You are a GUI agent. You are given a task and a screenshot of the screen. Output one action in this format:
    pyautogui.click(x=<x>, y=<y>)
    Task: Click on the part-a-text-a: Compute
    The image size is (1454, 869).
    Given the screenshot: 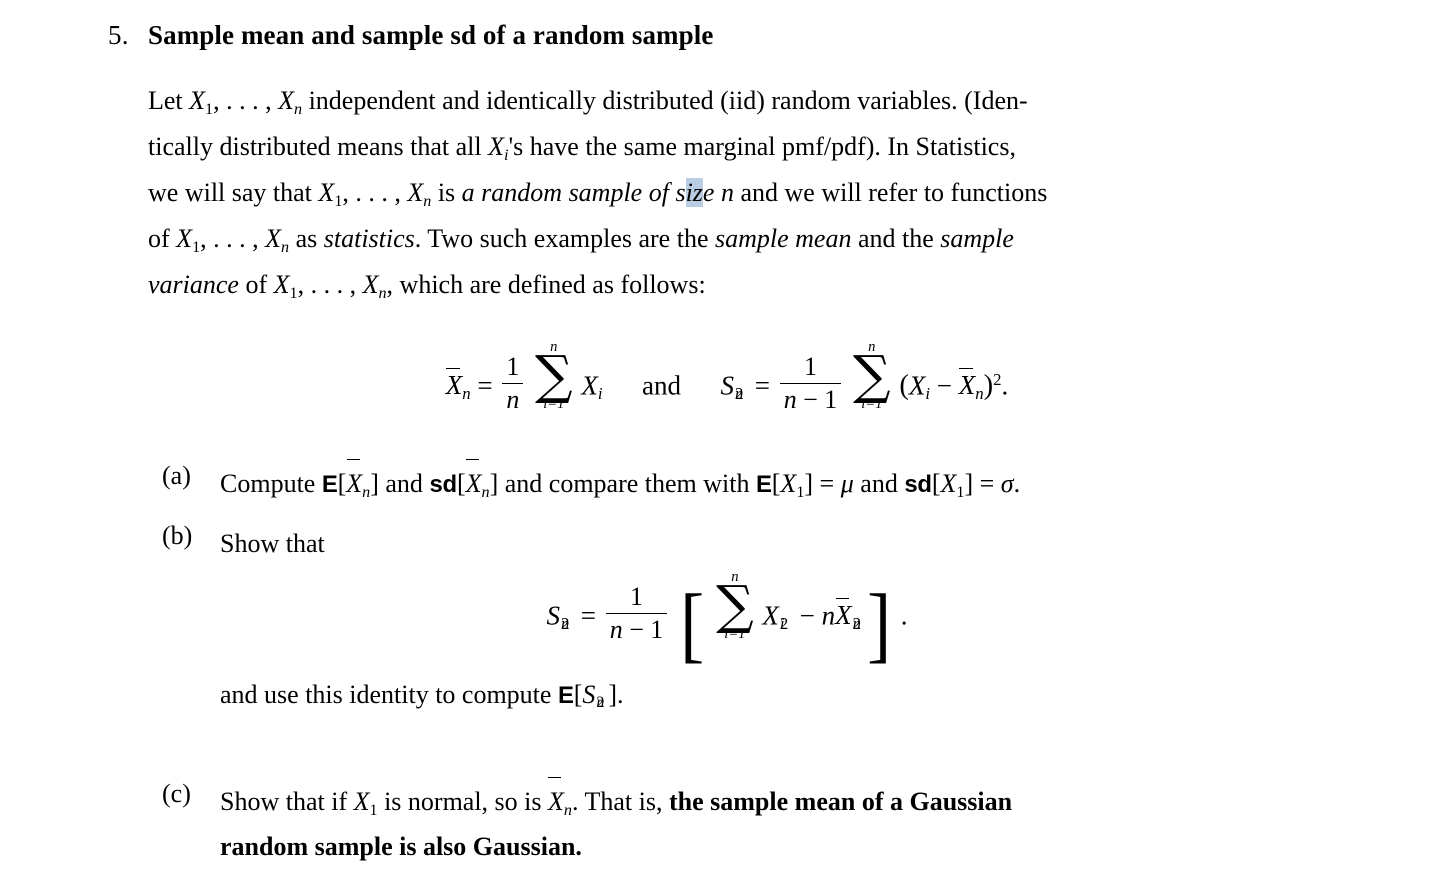 What is the action you would take?
    pyautogui.click(x=271, y=483)
    